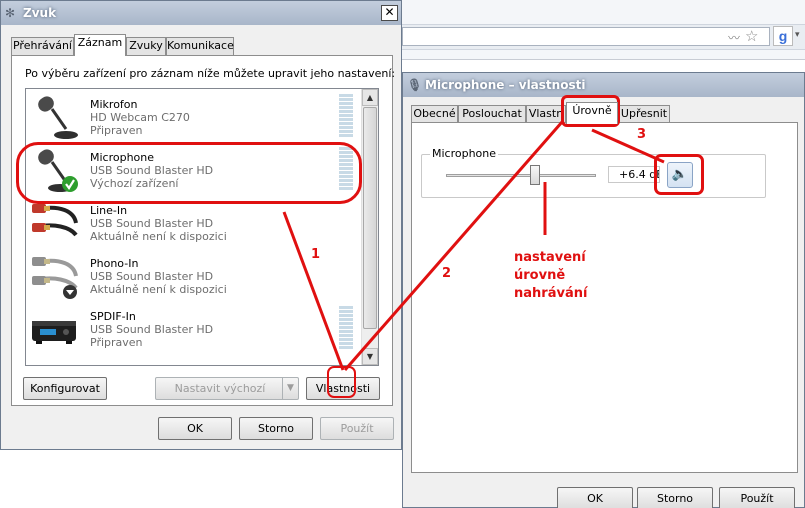 Image resolution: width=805 pixels, height=508 pixels. What do you see at coordinates (550, 257) in the screenshot?
I see `annotation-note-line1: nastavení` at bounding box center [550, 257].